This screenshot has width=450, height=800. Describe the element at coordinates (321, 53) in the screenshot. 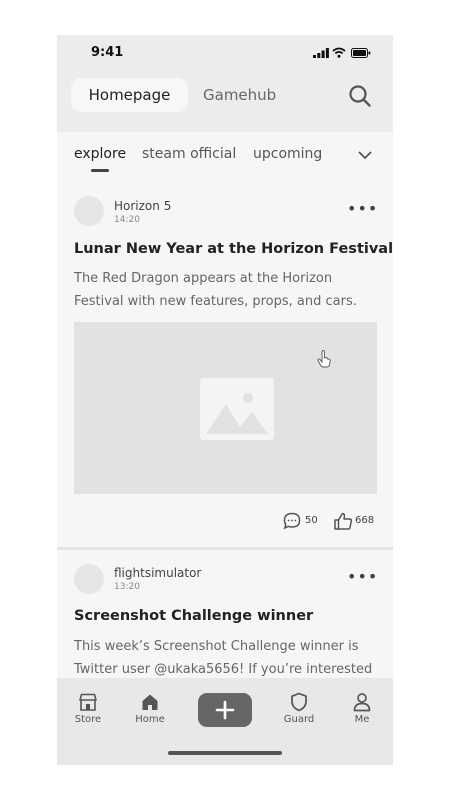

I see `signal-icon` at that location.